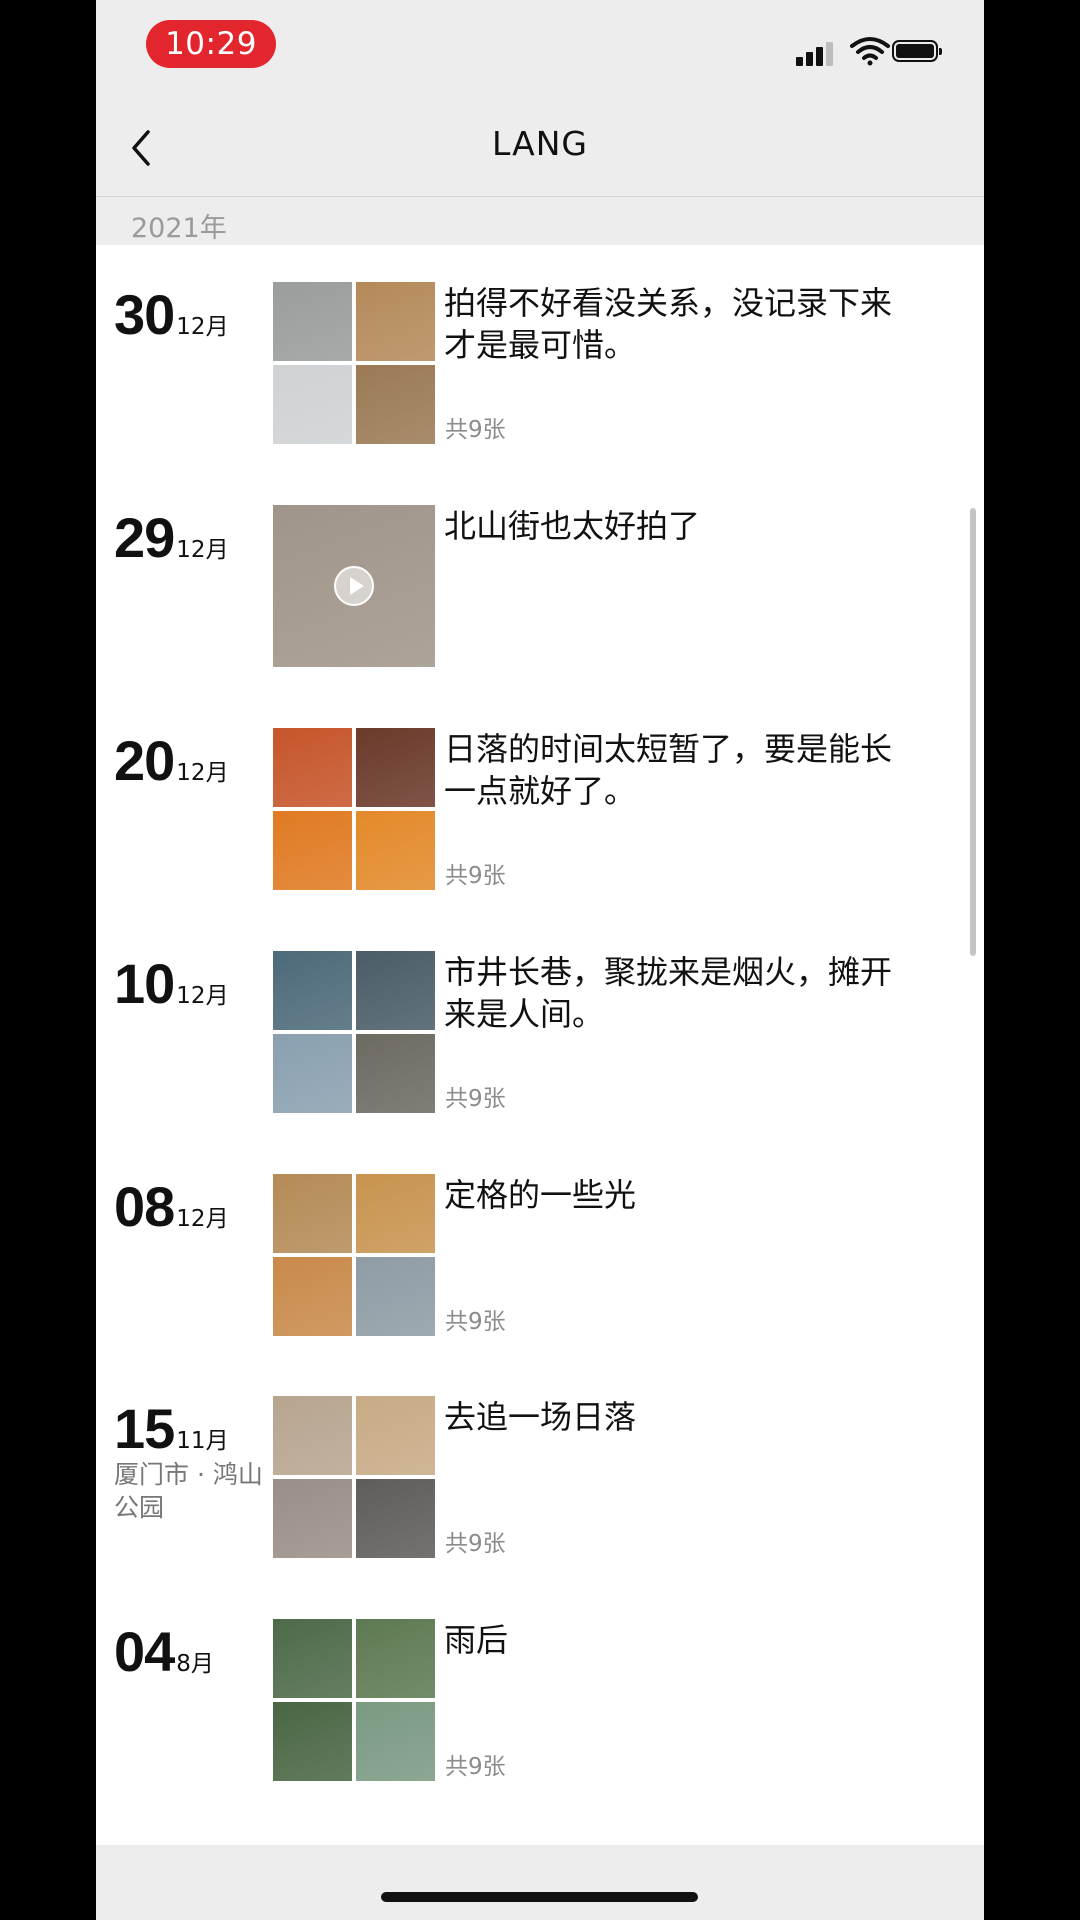 The image size is (1080, 1920). I want to click on entry-date: 2912月, so click(171, 537).